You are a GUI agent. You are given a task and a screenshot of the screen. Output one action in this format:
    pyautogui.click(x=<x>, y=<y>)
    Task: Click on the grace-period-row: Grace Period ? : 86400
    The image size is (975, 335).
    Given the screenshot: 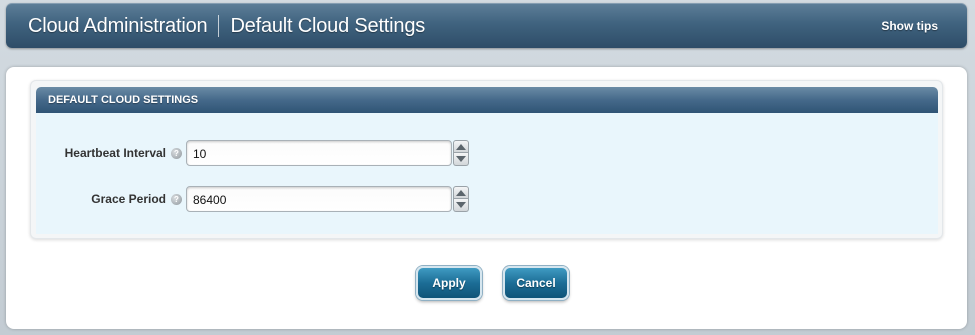 What is the action you would take?
    pyautogui.click(x=487, y=199)
    